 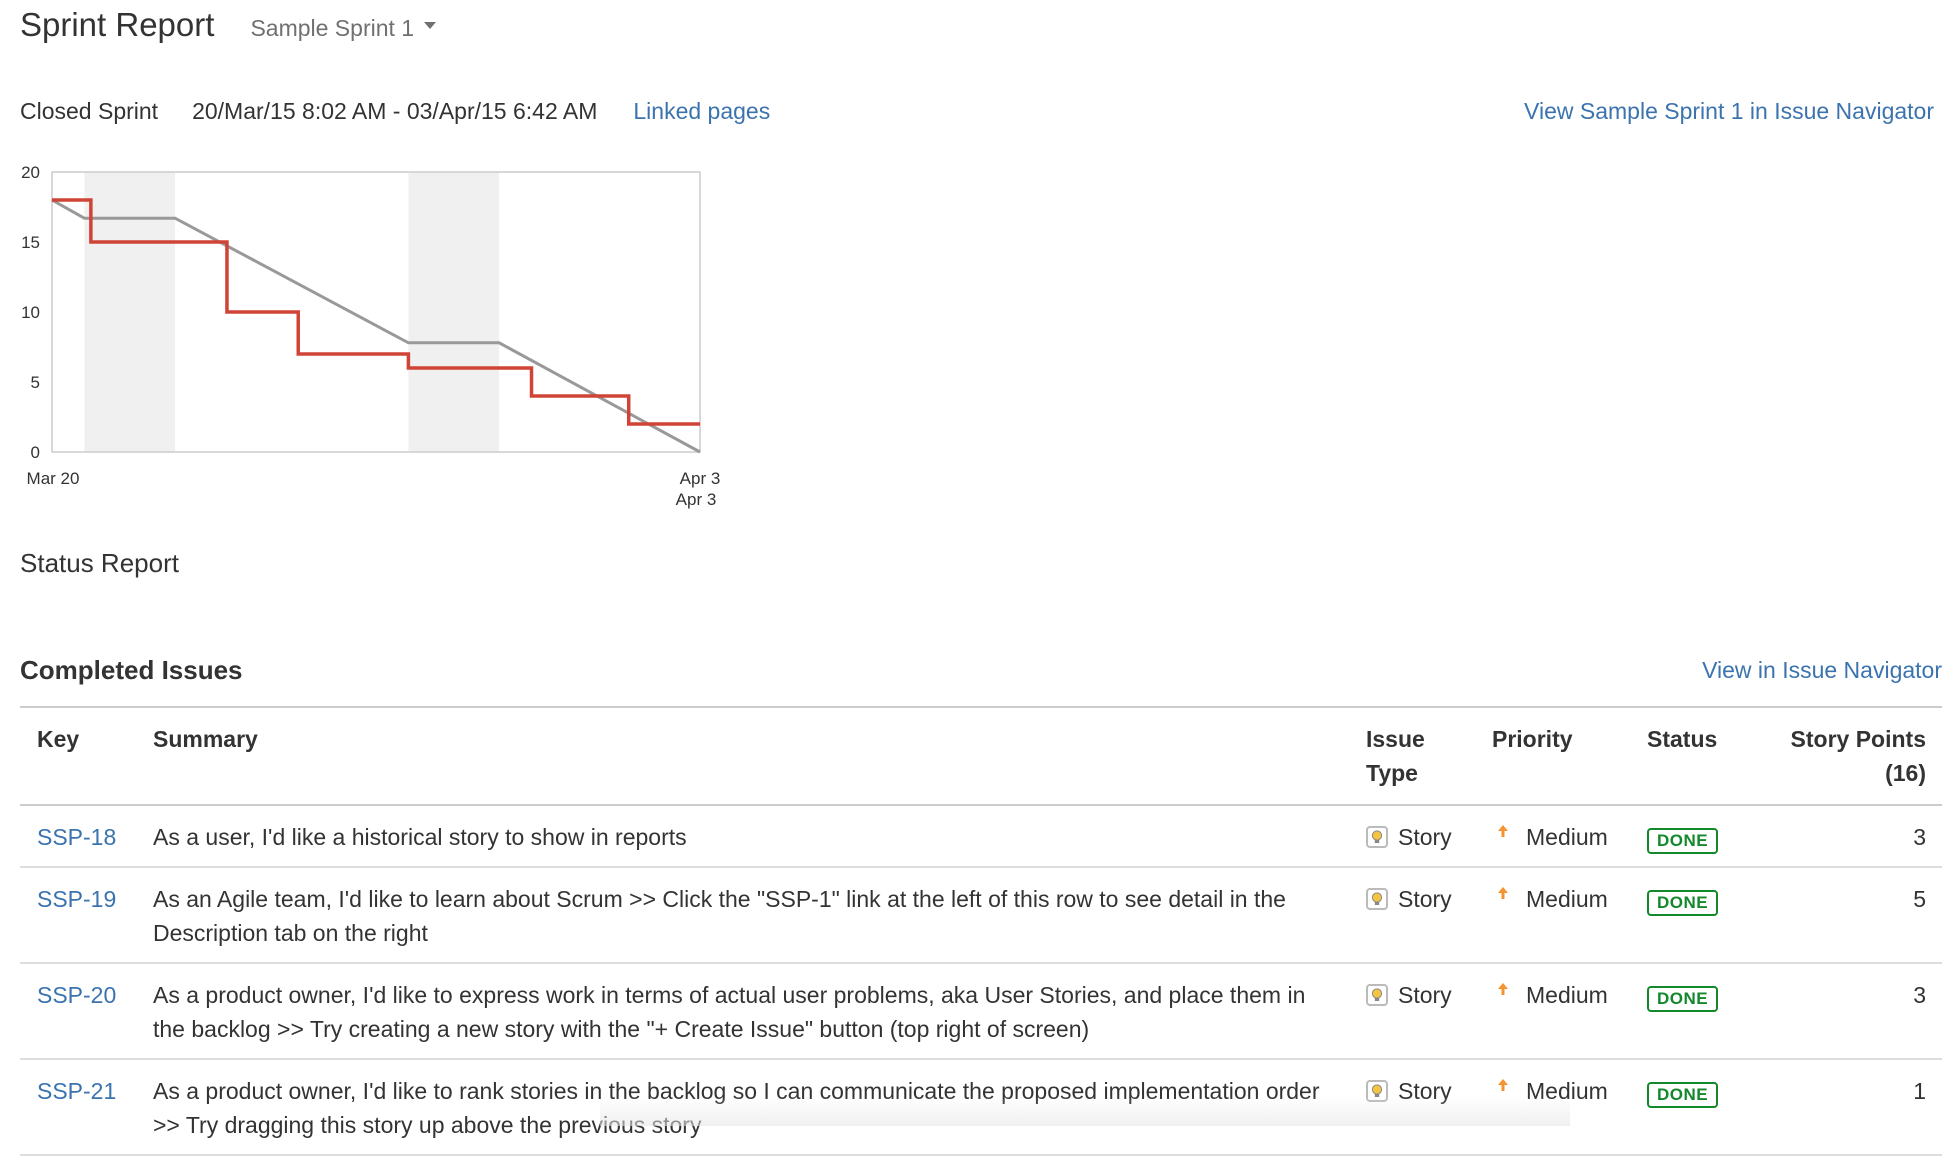 What do you see at coordinates (1849, 915) in the screenshot?
I see `story-points: 5` at bounding box center [1849, 915].